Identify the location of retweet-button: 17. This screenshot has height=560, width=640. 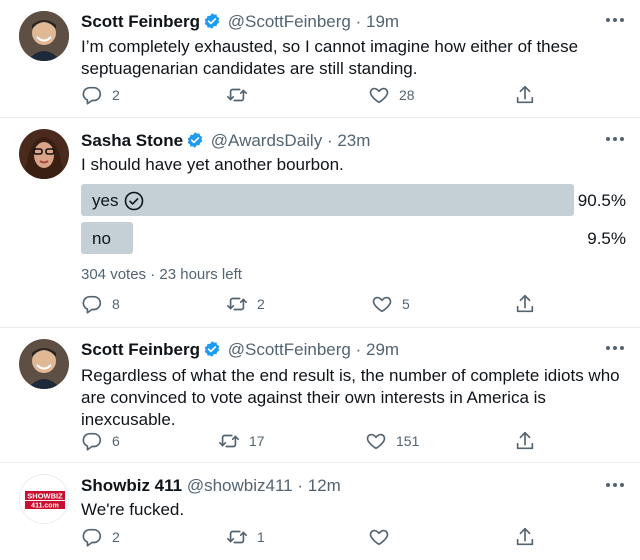
(241, 441).